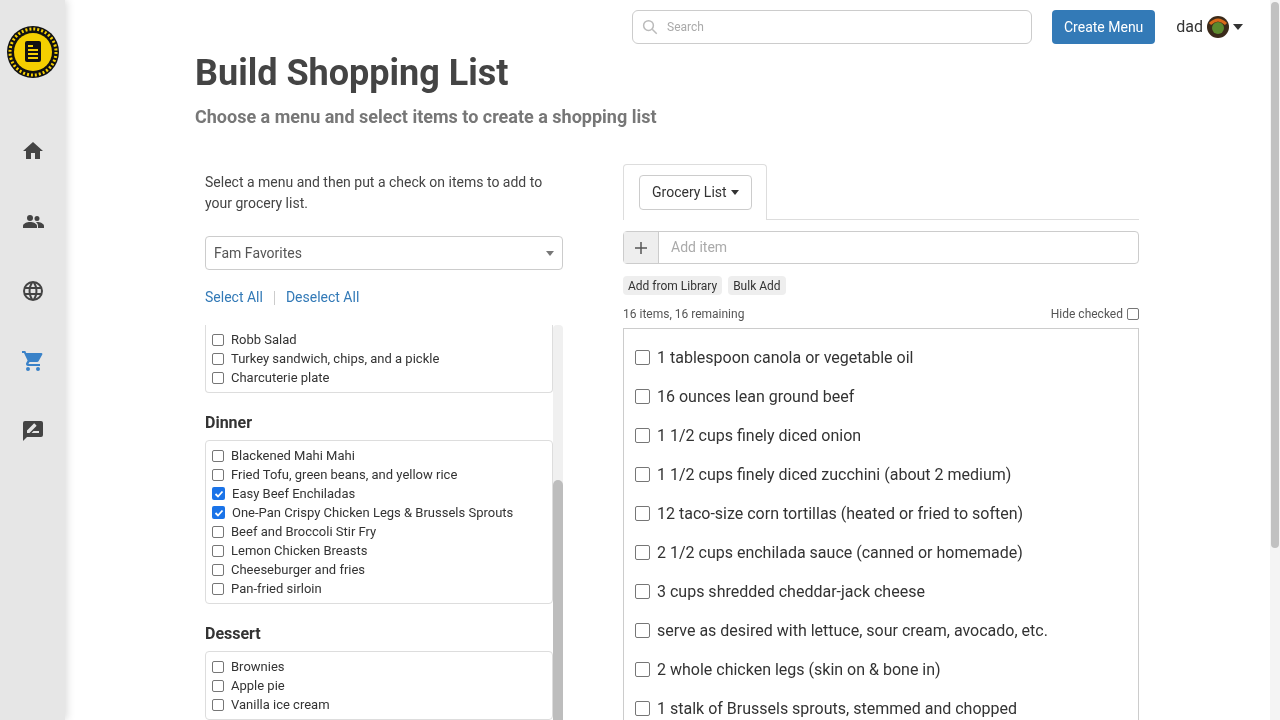 The width and height of the screenshot is (1280, 720). What do you see at coordinates (276, 588) in the screenshot?
I see `menu-item-label: Pan-fried sirloin` at bounding box center [276, 588].